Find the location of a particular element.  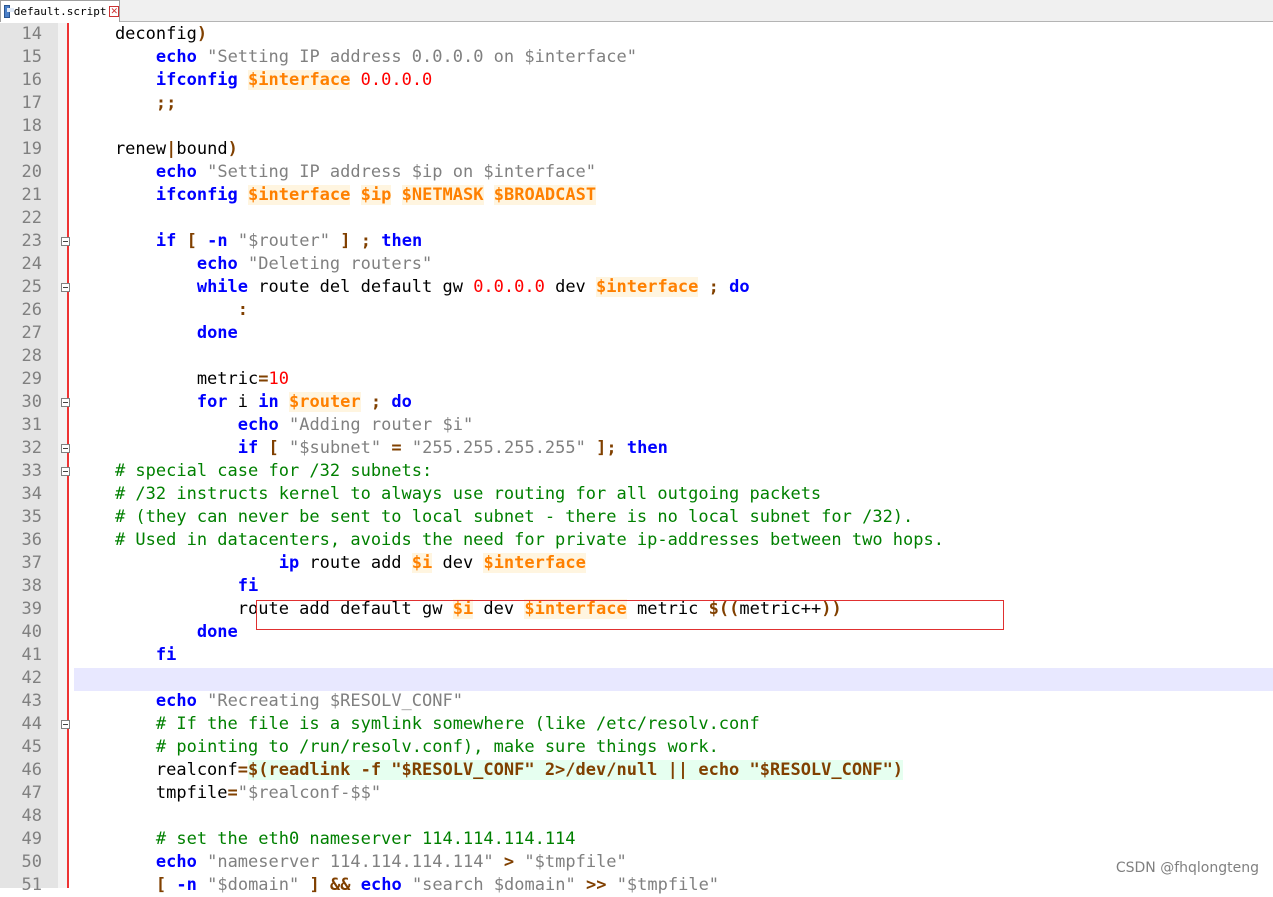

code-line: metric=10 is located at coordinates (181, 379).